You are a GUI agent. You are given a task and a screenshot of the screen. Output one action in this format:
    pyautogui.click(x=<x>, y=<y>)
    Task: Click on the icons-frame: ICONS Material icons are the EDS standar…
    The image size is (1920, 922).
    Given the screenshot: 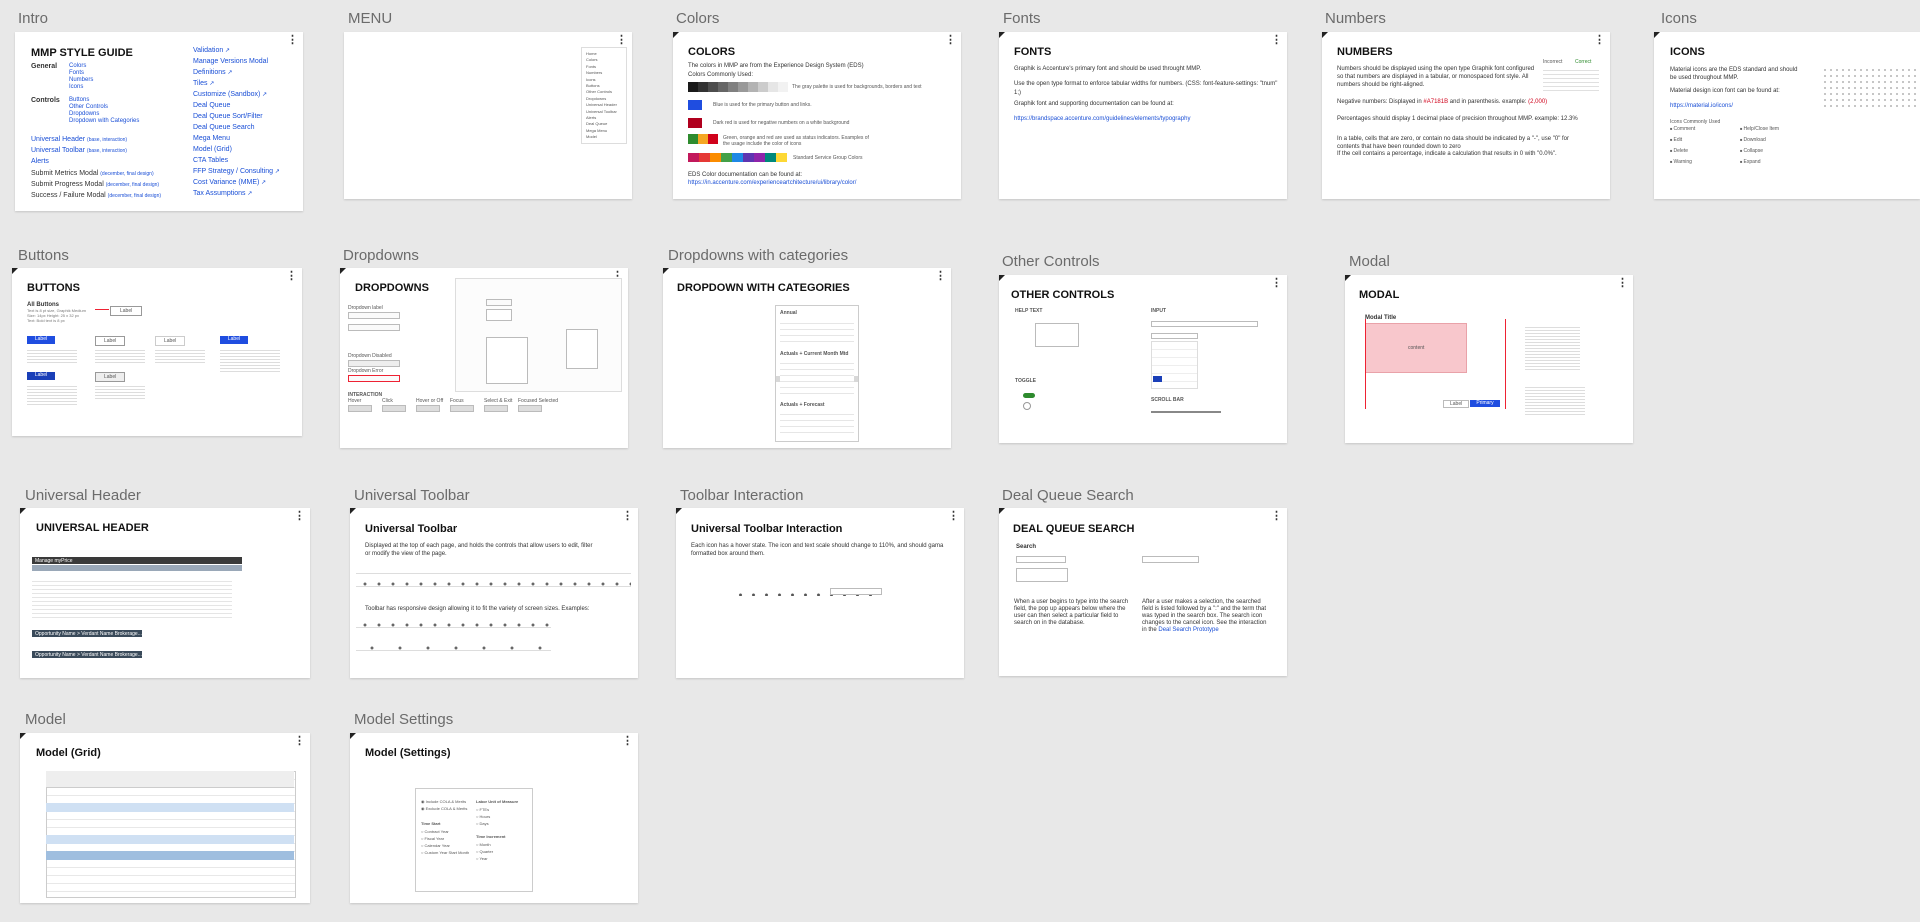 What is the action you would take?
    pyautogui.click(x=1787, y=115)
    